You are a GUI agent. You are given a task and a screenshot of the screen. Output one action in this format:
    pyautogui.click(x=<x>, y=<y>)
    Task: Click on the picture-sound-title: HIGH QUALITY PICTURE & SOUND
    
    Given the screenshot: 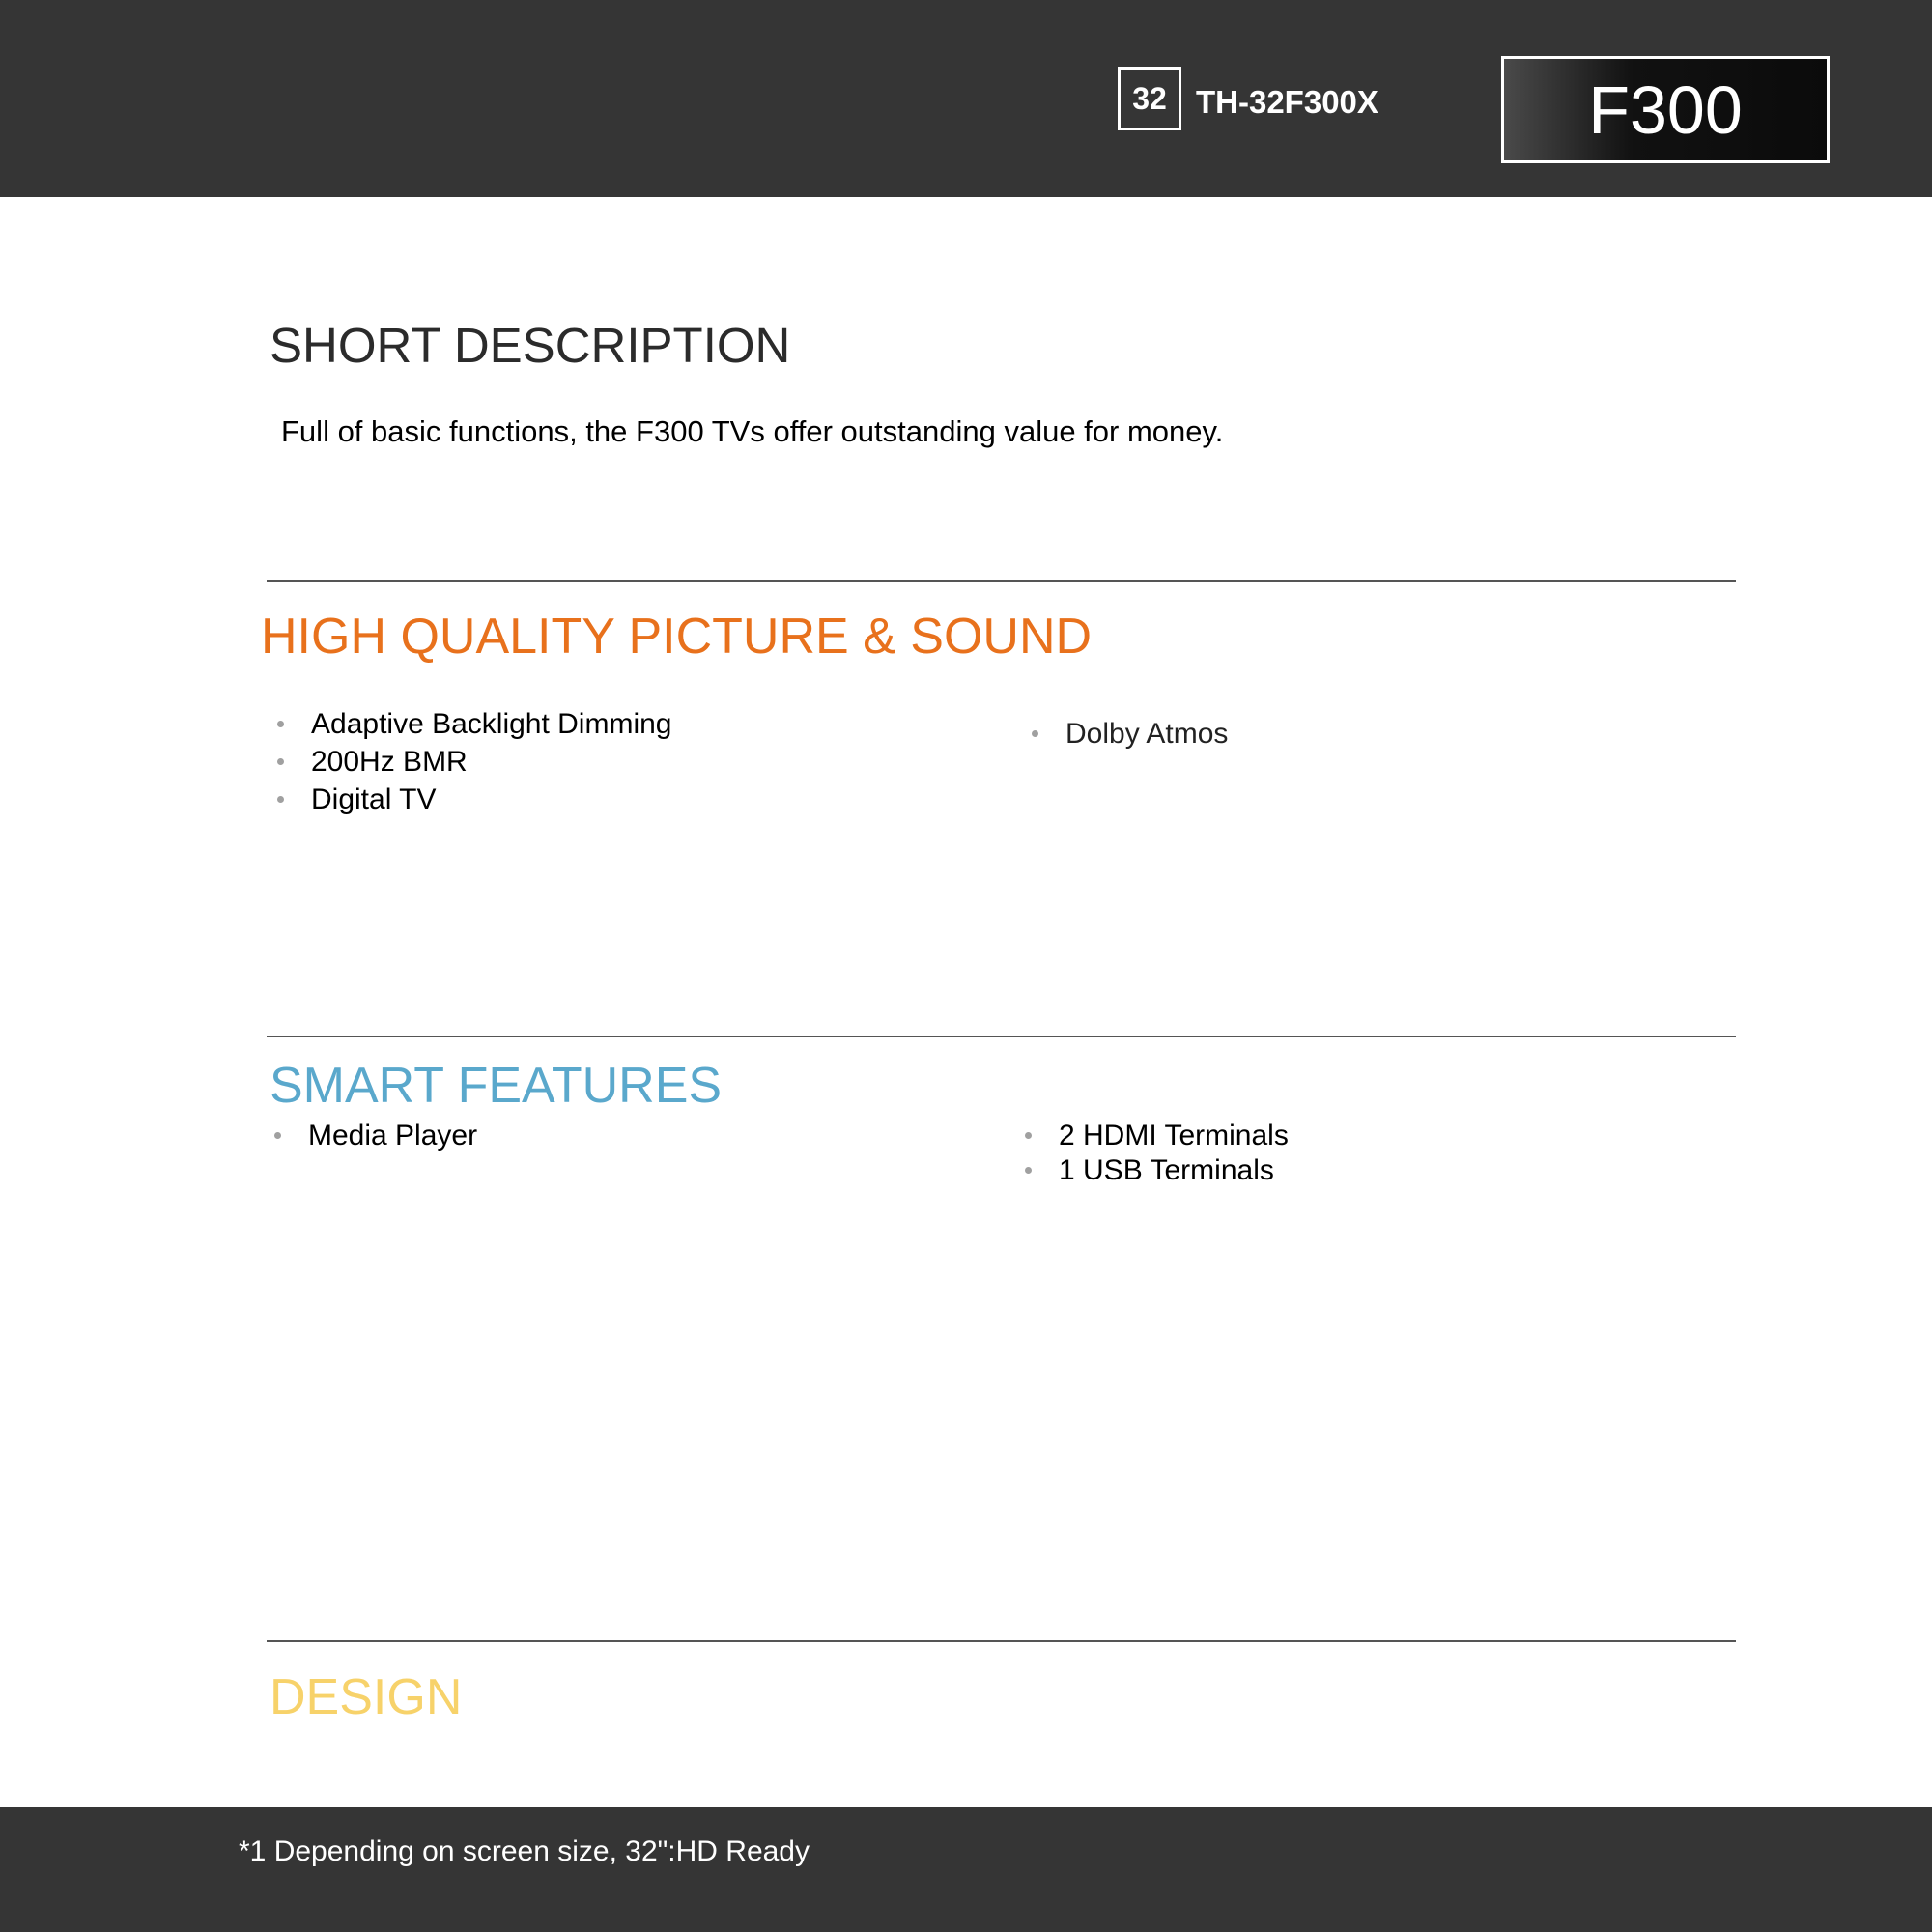 What is the action you would take?
    pyautogui.click(x=677, y=637)
    